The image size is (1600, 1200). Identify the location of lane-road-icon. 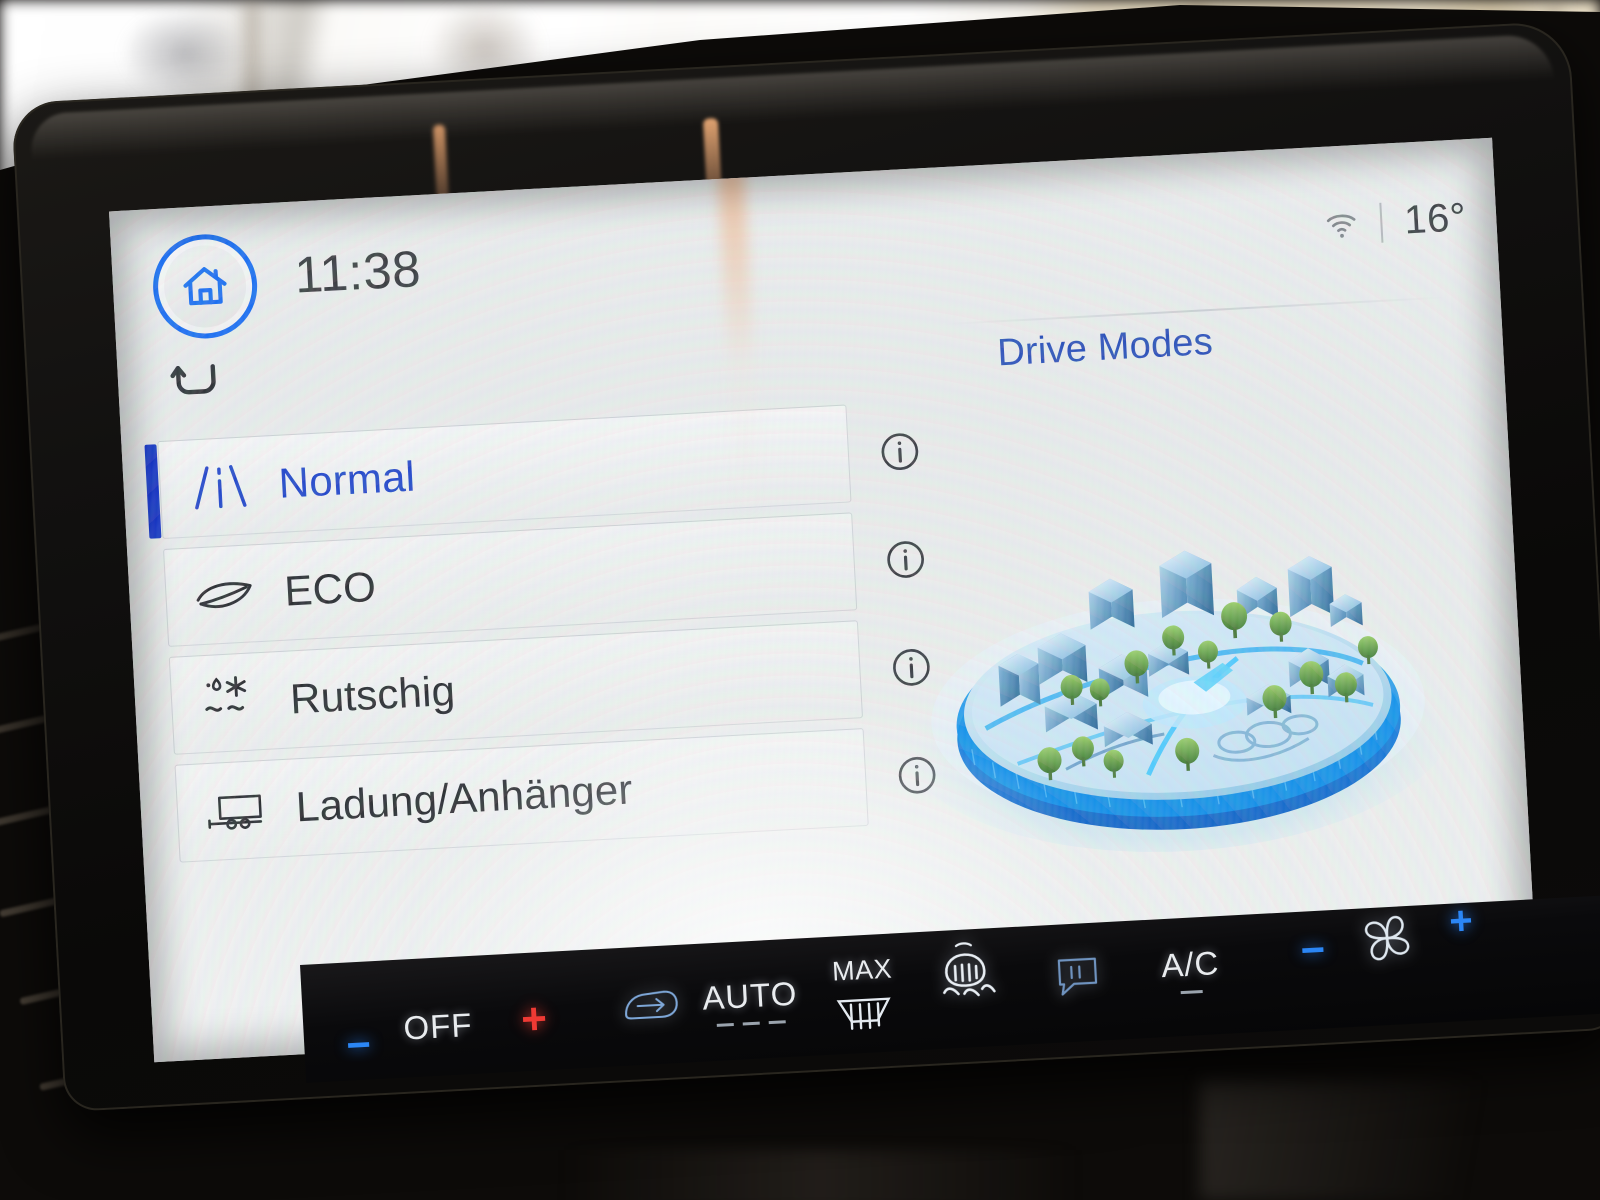
(219, 487).